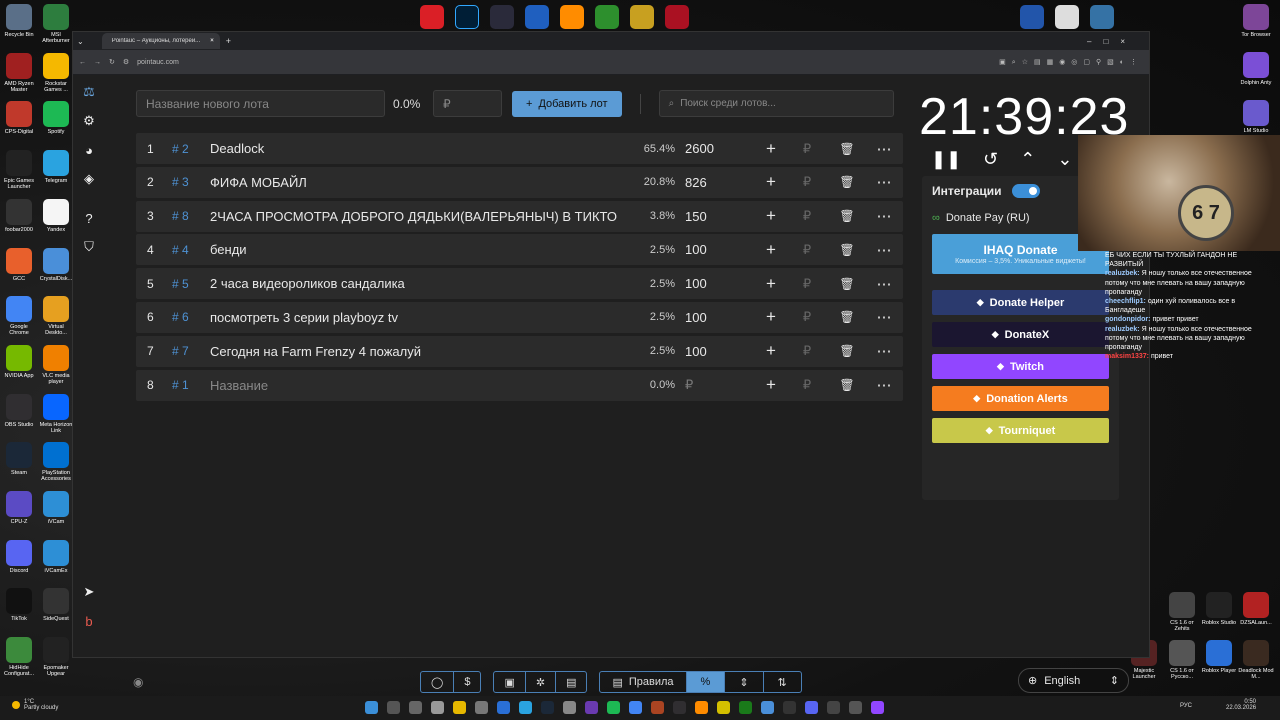  I want to click on steam-taskbar-icon, so click(547, 707).